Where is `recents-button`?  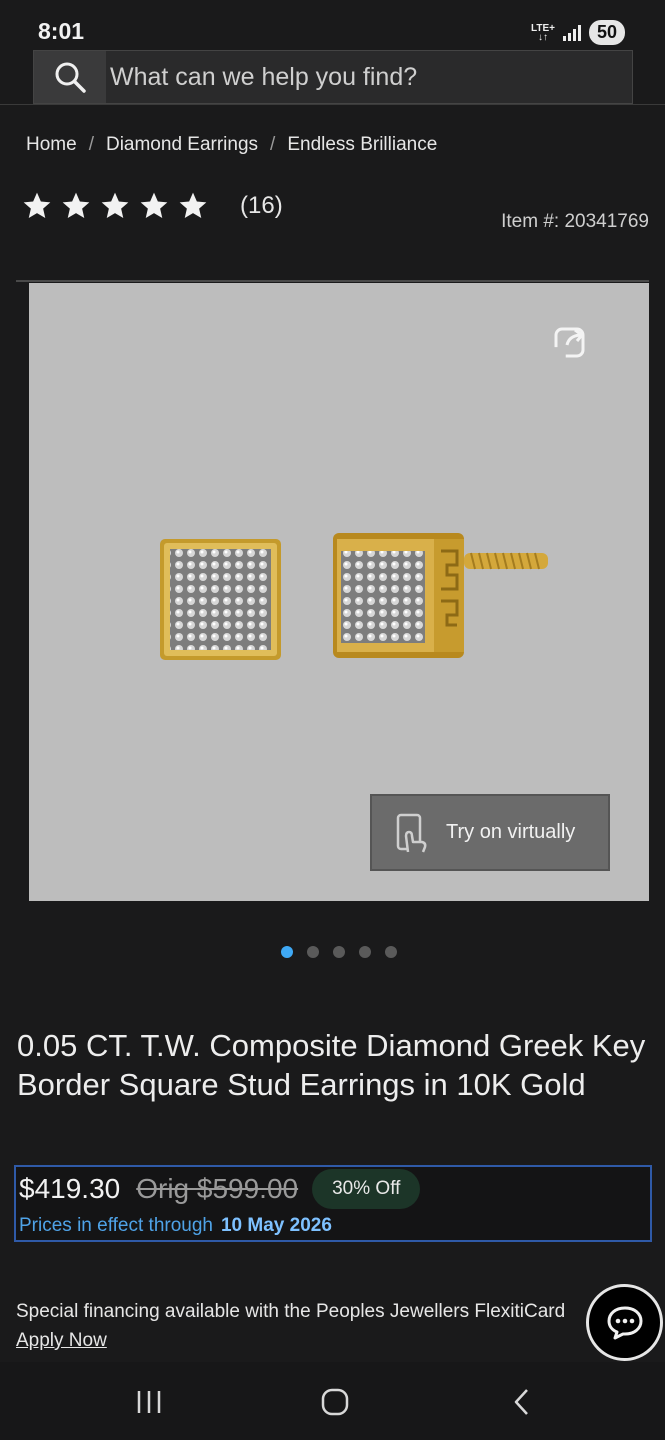
recents-button is located at coordinates (149, 1402).